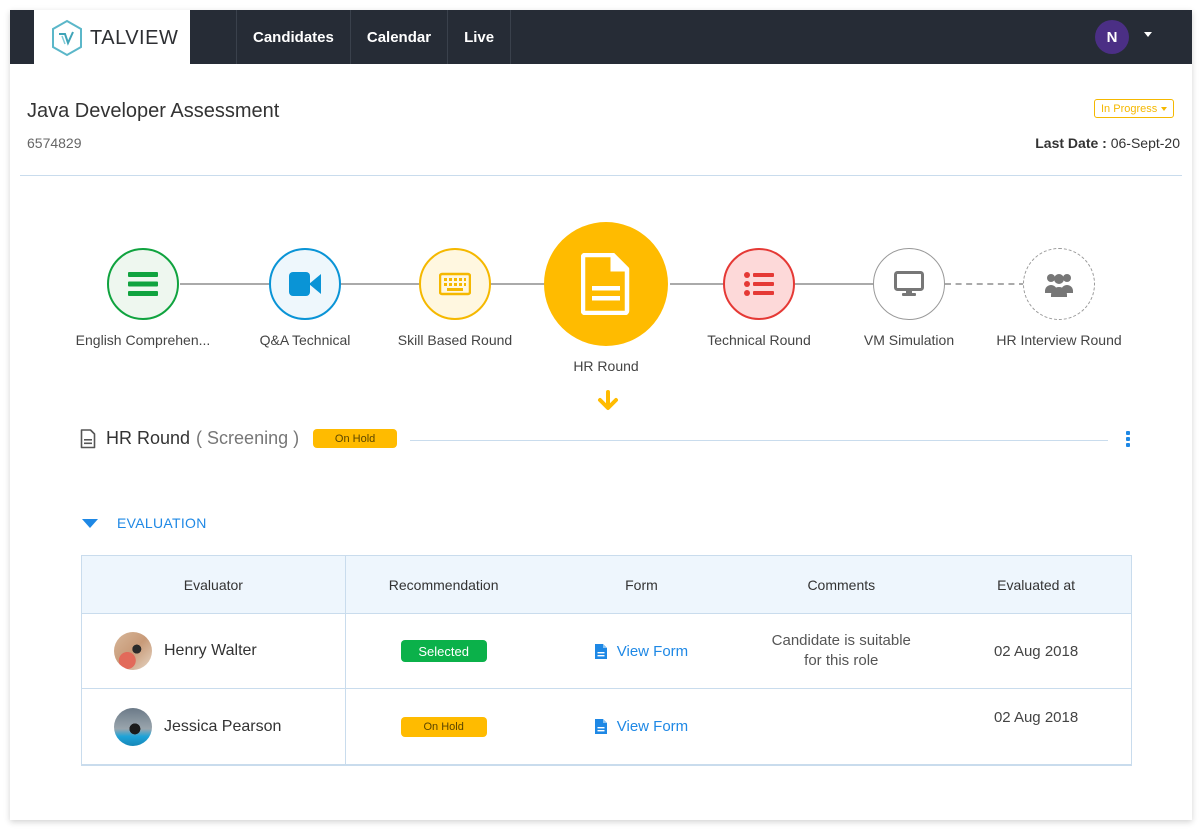  I want to click on evaluator-name: Henry Walter, so click(210, 650).